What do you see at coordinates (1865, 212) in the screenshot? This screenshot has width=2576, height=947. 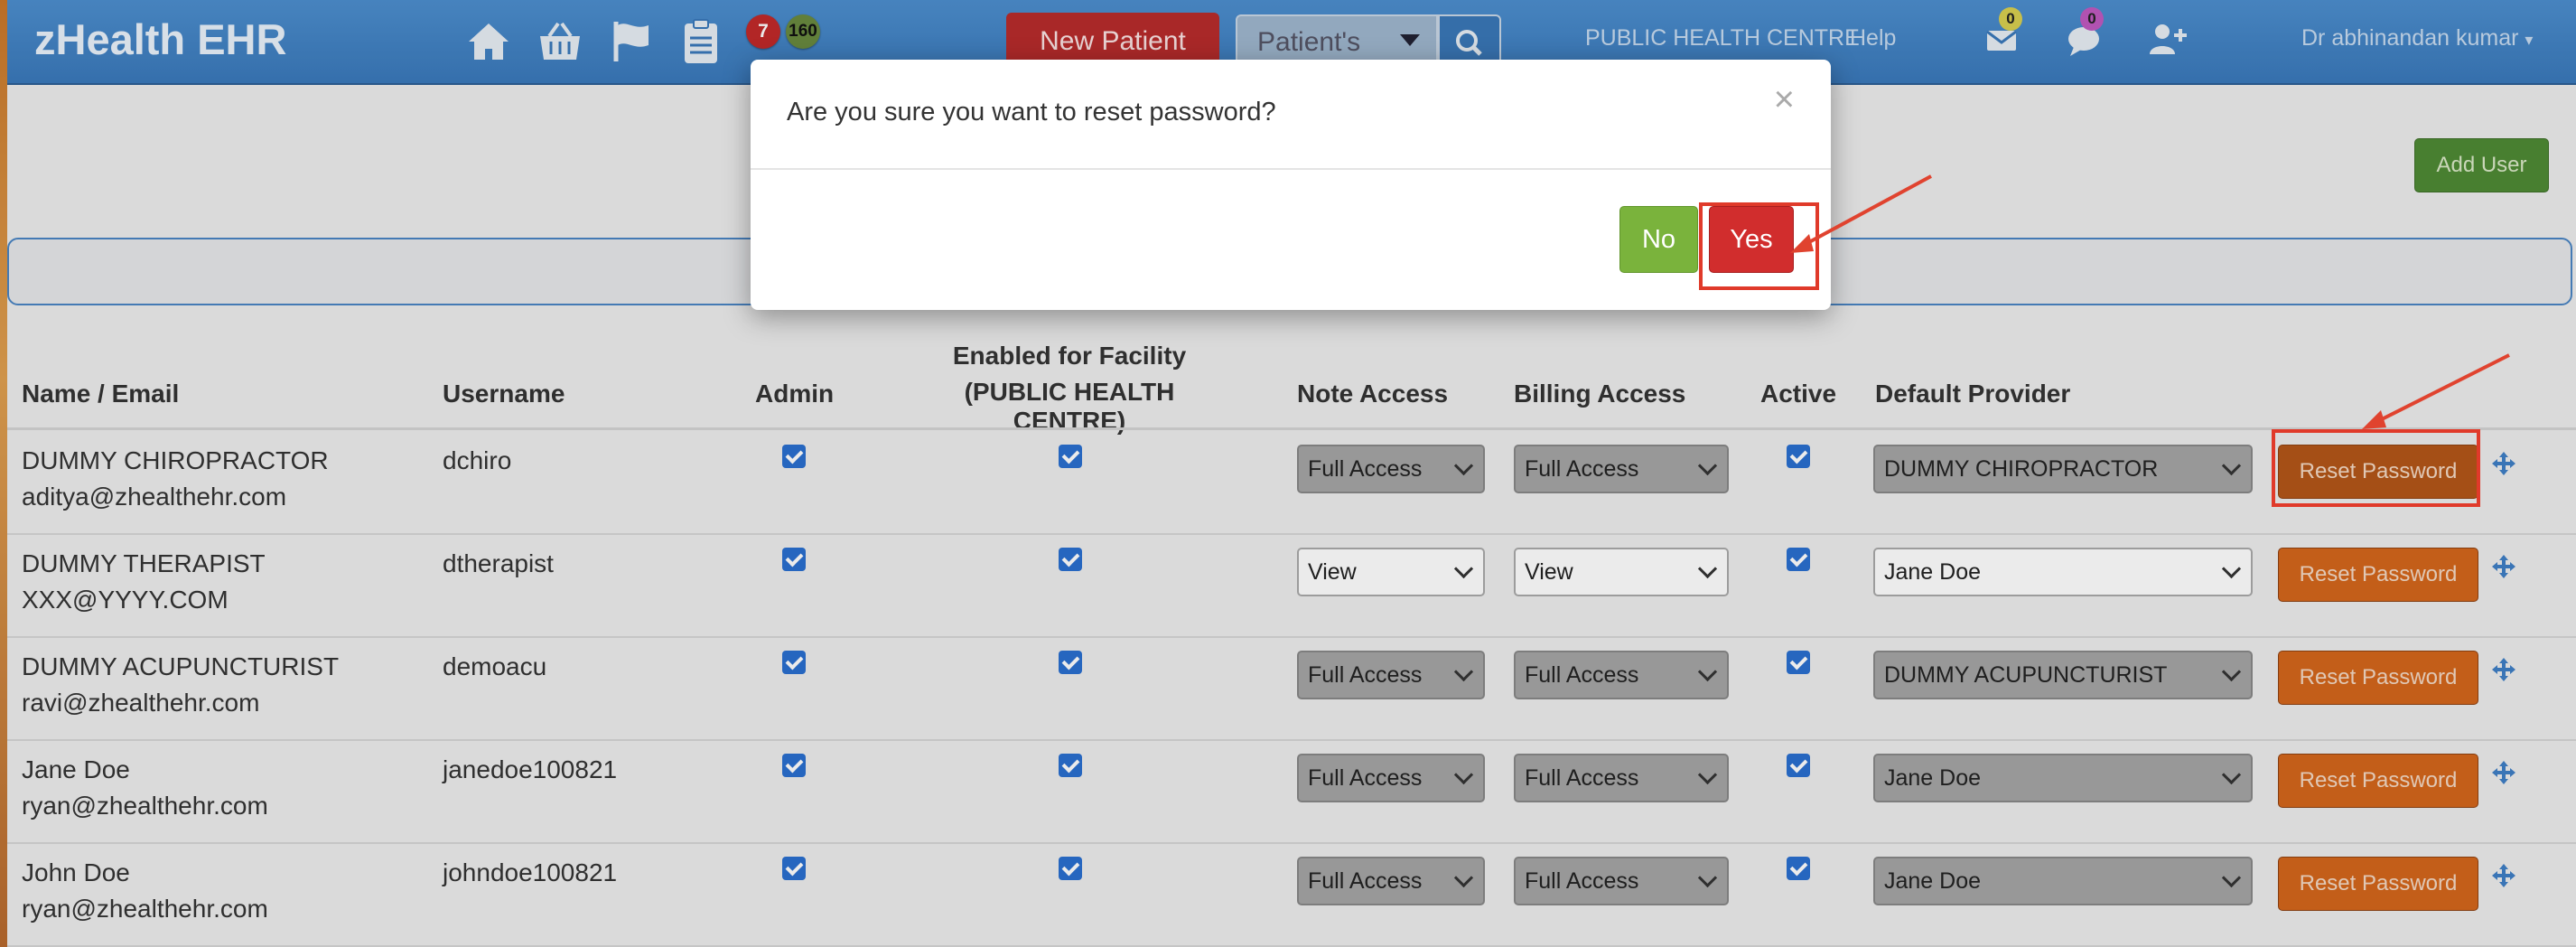 I see `arrow-to-yes` at bounding box center [1865, 212].